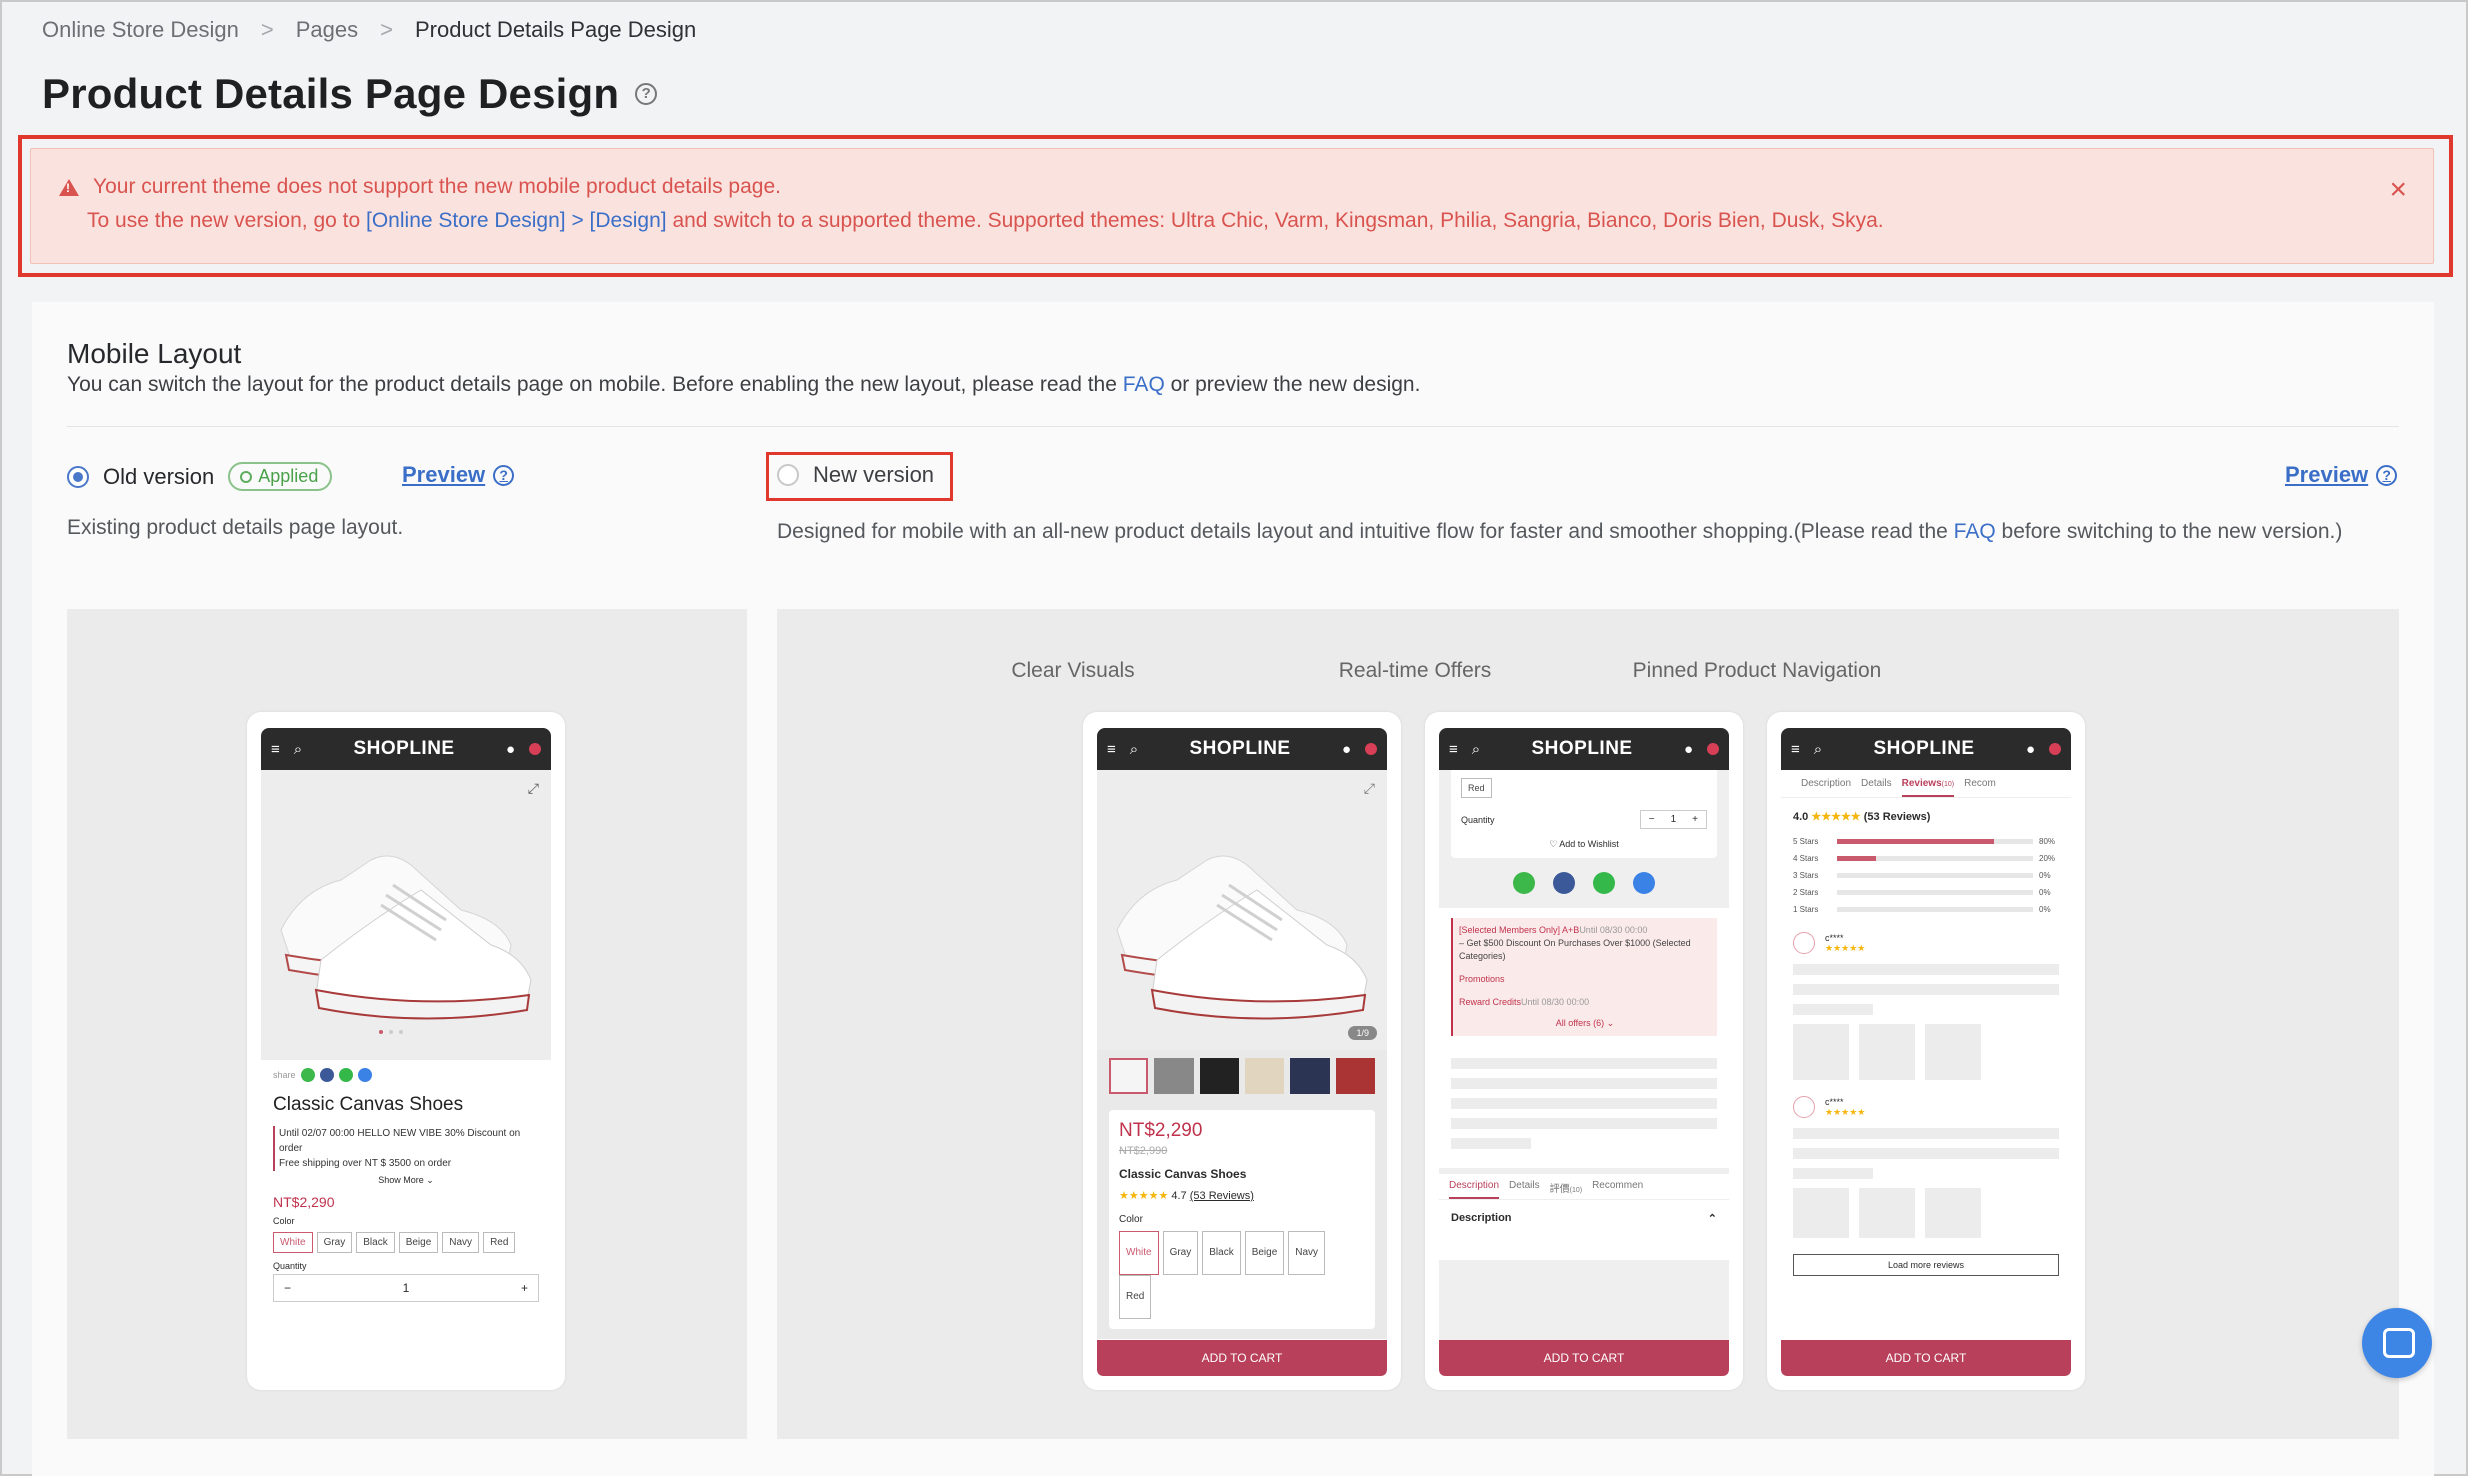 Image resolution: width=2468 pixels, height=1476 pixels. What do you see at coordinates (2397, 1343) in the screenshot?
I see `chat-support-button` at bounding box center [2397, 1343].